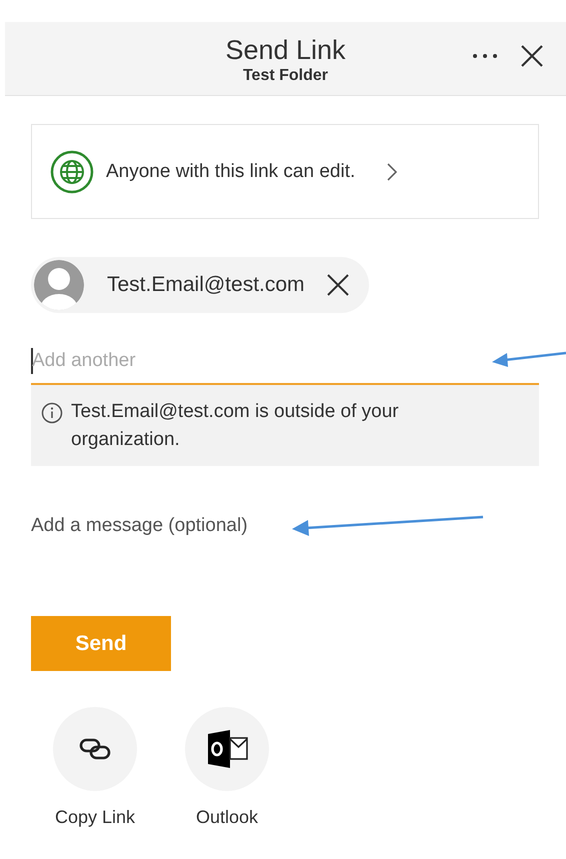  Describe the element at coordinates (285, 50) in the screenshot. I see `dialog-title: Send Link` at that location.